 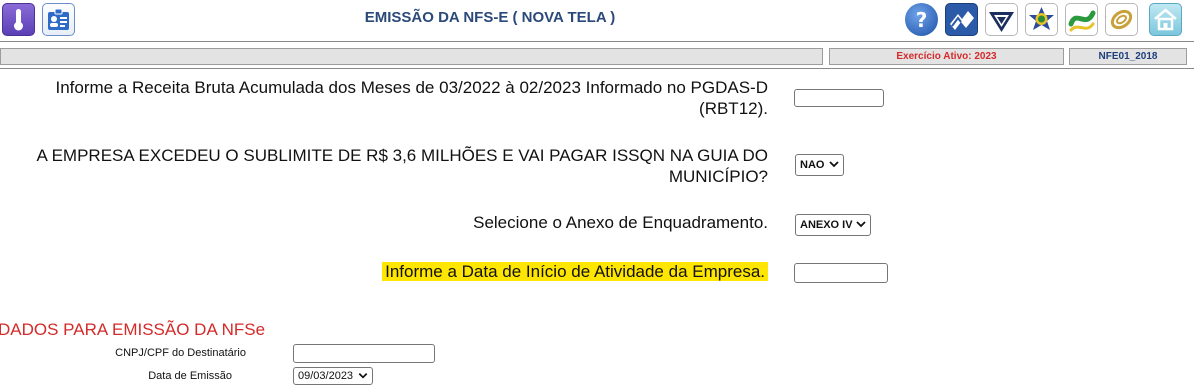 I want to click on page-title: EMISSÃO DA NFS-E ( NOVA TELA ), so click(x=490, y=17).